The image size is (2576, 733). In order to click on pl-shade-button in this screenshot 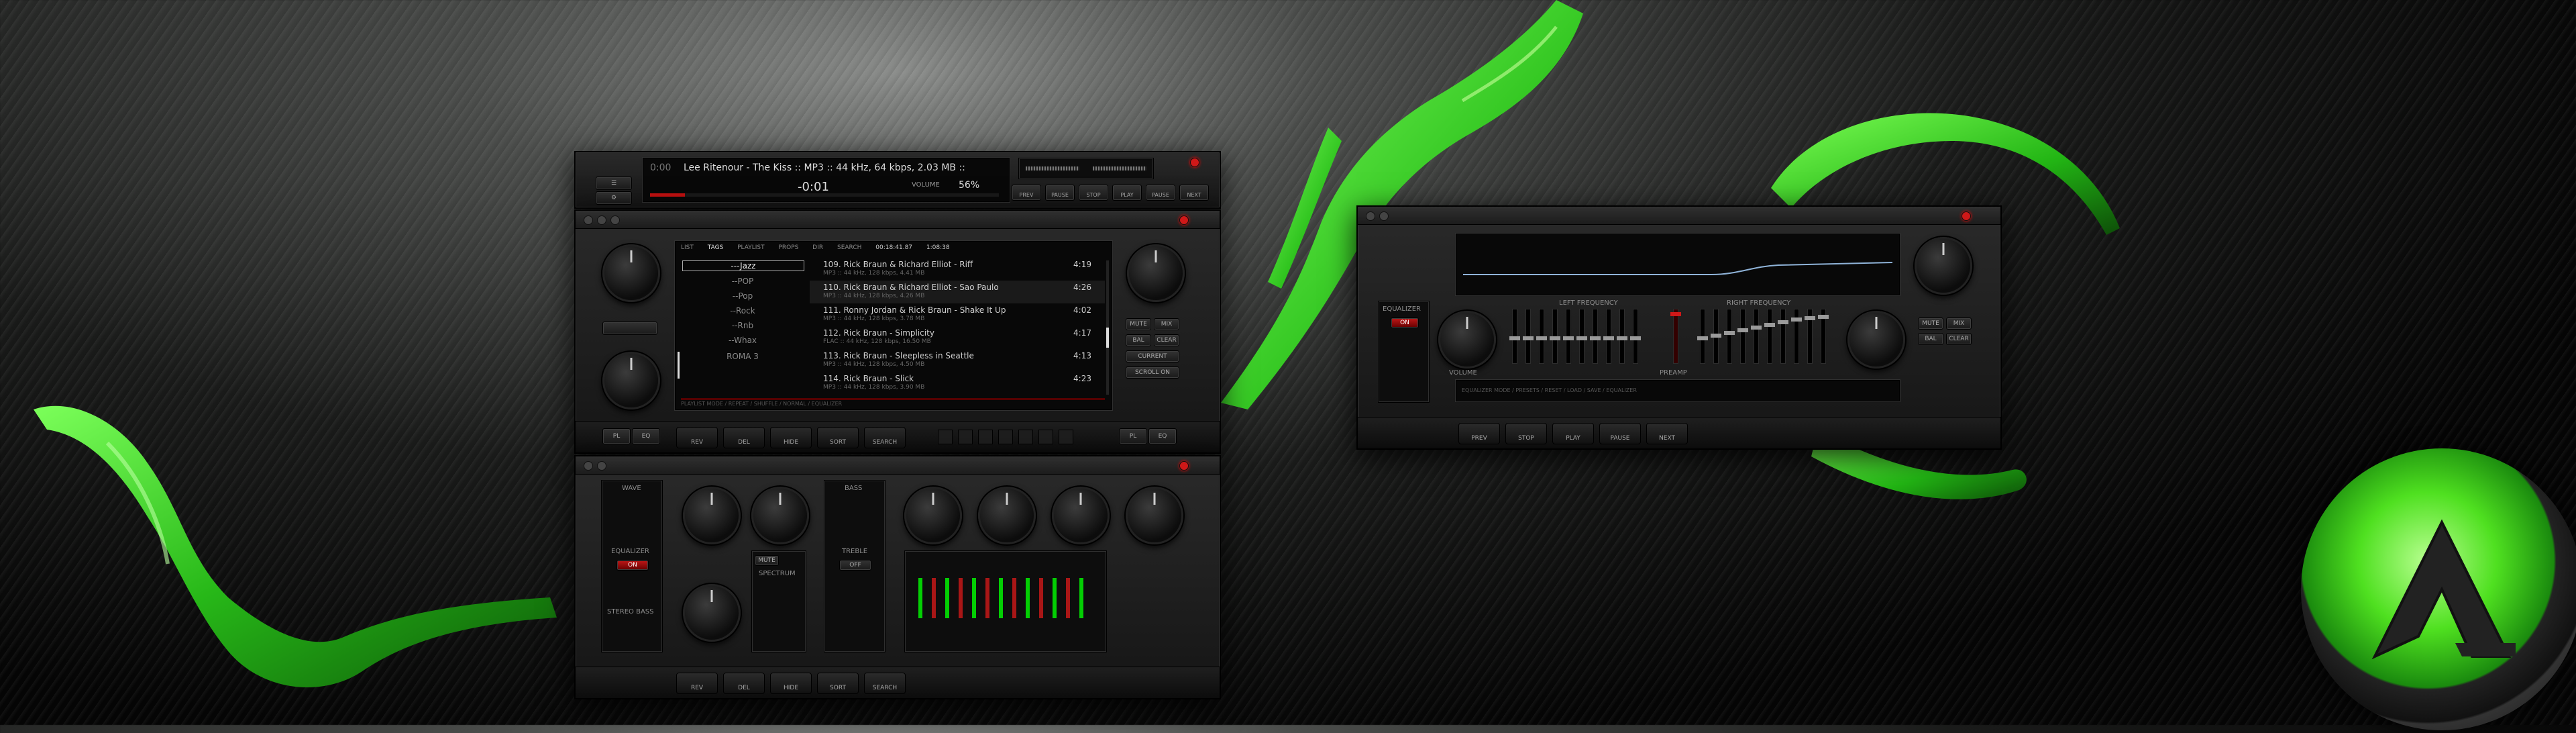, I will do `click(615, 220)`.